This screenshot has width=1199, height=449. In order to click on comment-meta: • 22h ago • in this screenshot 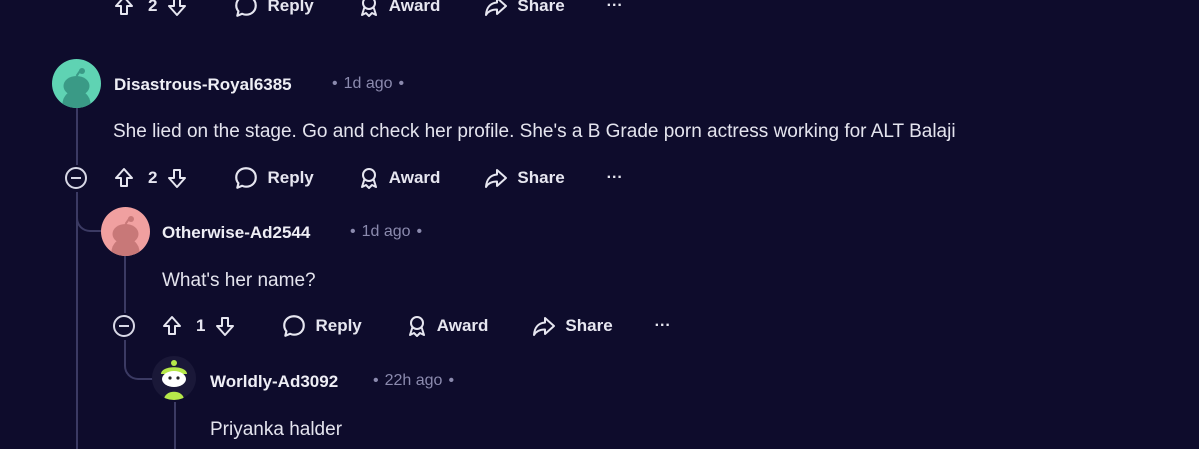, I will do `click(414, 380)`.